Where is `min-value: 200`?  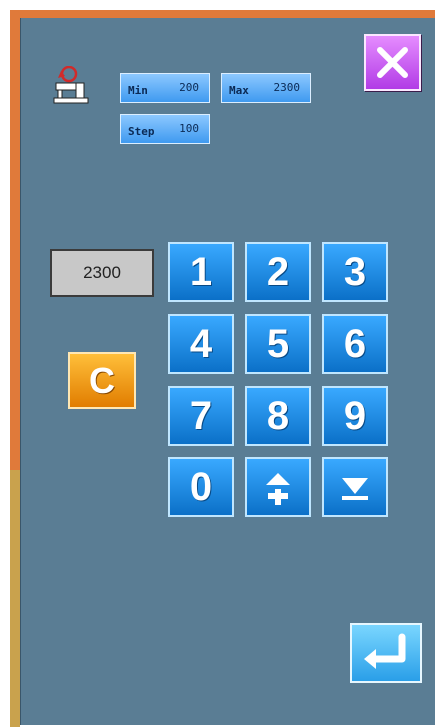
min-value: 200 is located at coordinates (189, 87).